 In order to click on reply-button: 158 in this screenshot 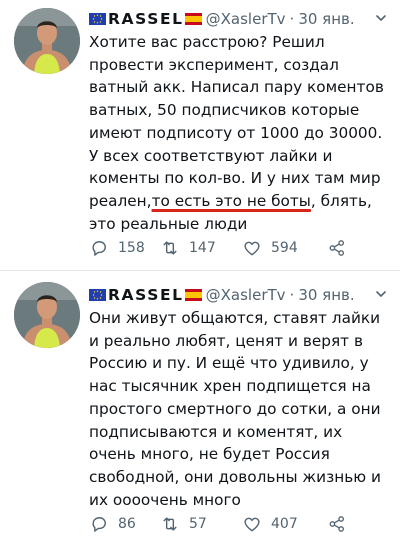, I will do `click(117, 248)`.